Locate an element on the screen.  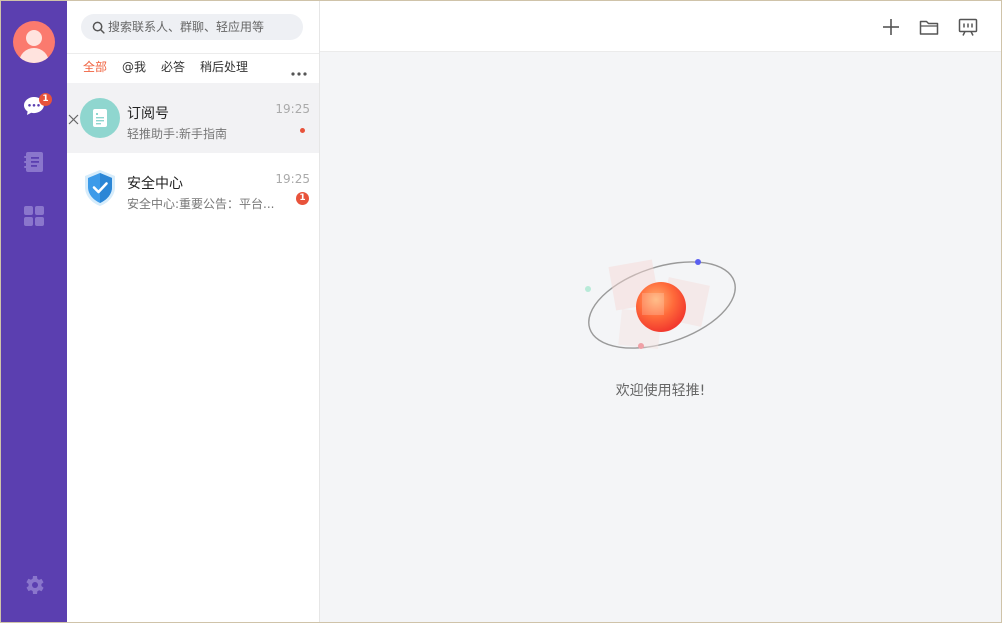
search-input is located at coordinates (203, 27).